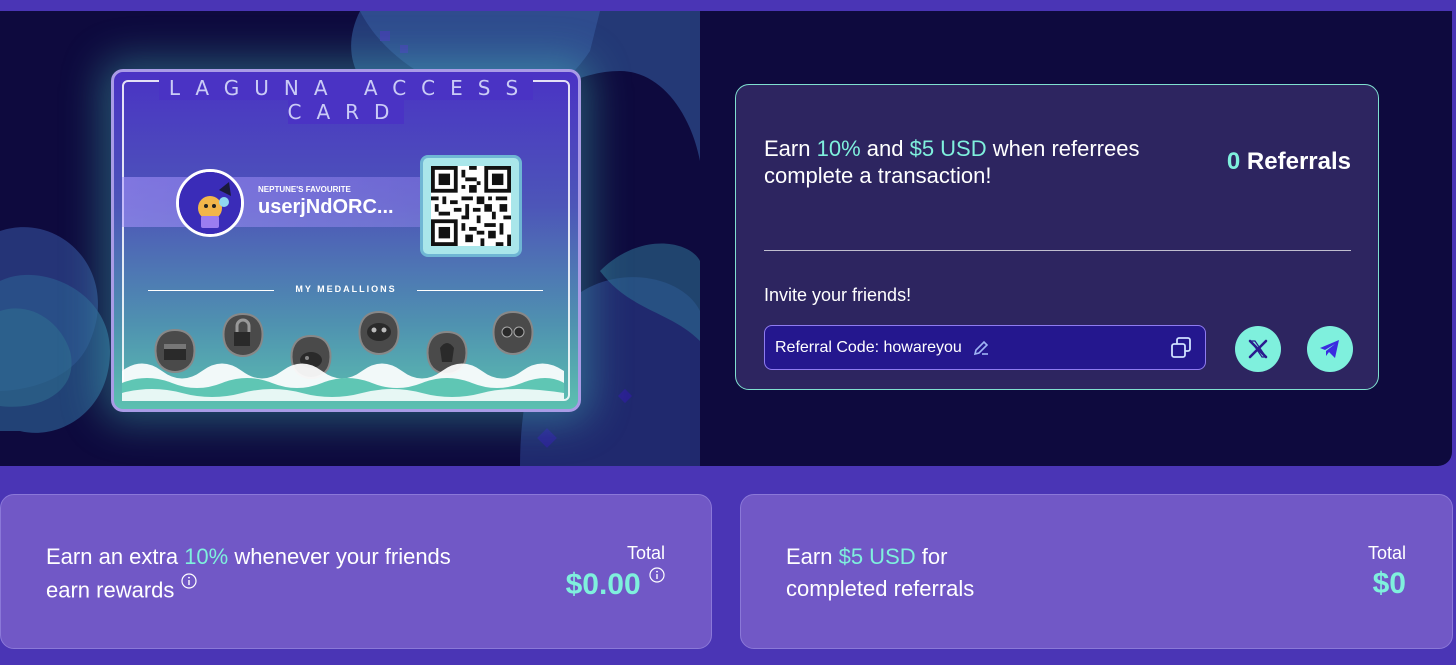  I want to click on invite-label: Invite your friends!, so click(838, 295).